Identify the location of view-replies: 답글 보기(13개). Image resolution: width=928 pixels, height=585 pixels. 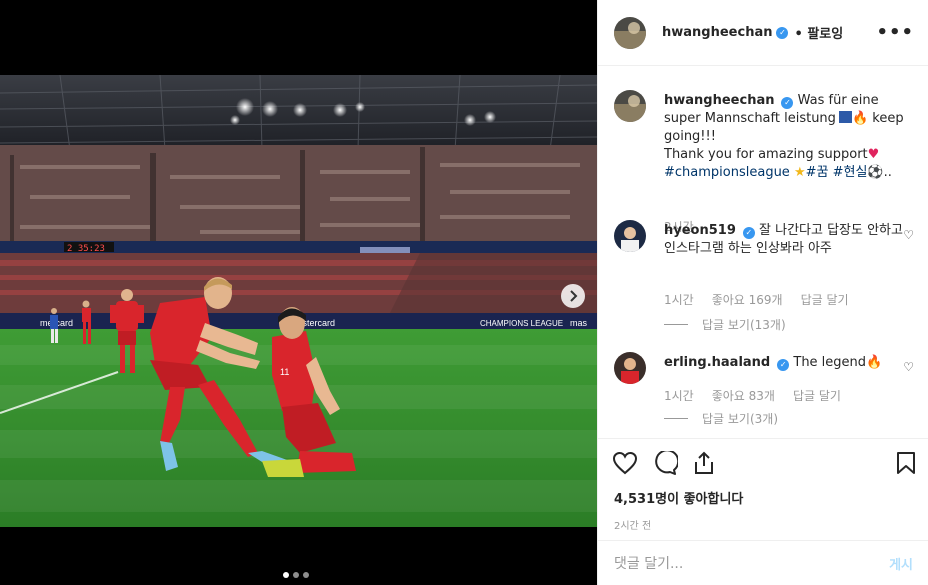
(725, 324).